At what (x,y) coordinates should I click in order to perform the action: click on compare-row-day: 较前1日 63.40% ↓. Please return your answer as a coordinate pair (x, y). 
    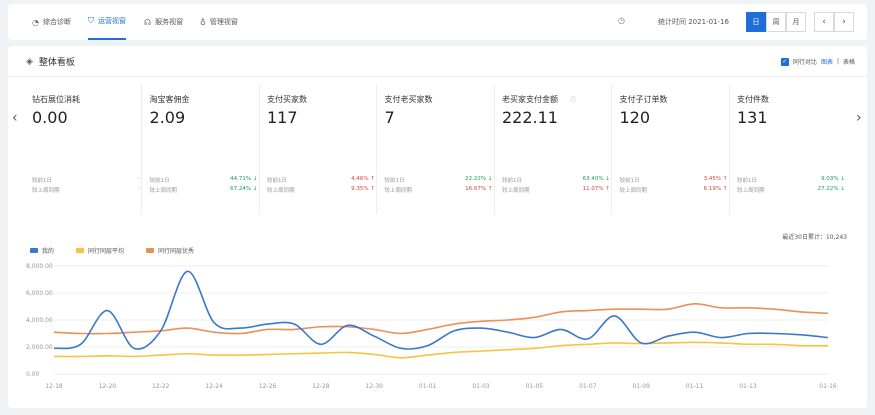
    Looking at the image, I should click on (556, 180).